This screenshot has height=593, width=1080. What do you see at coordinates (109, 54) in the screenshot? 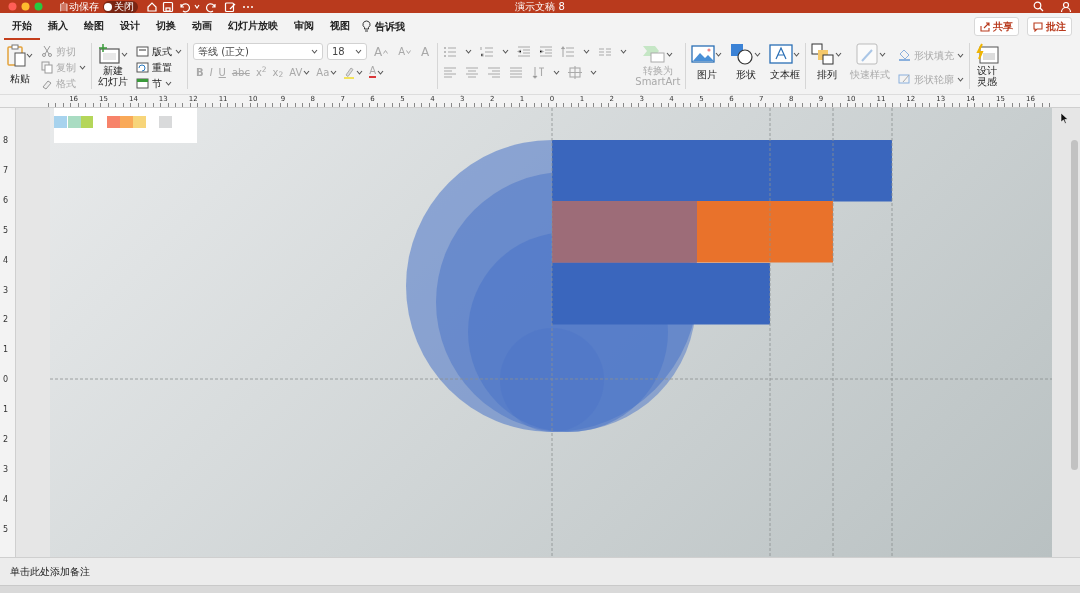
I see `new-slide-icon` at bounding box center [109, 54].